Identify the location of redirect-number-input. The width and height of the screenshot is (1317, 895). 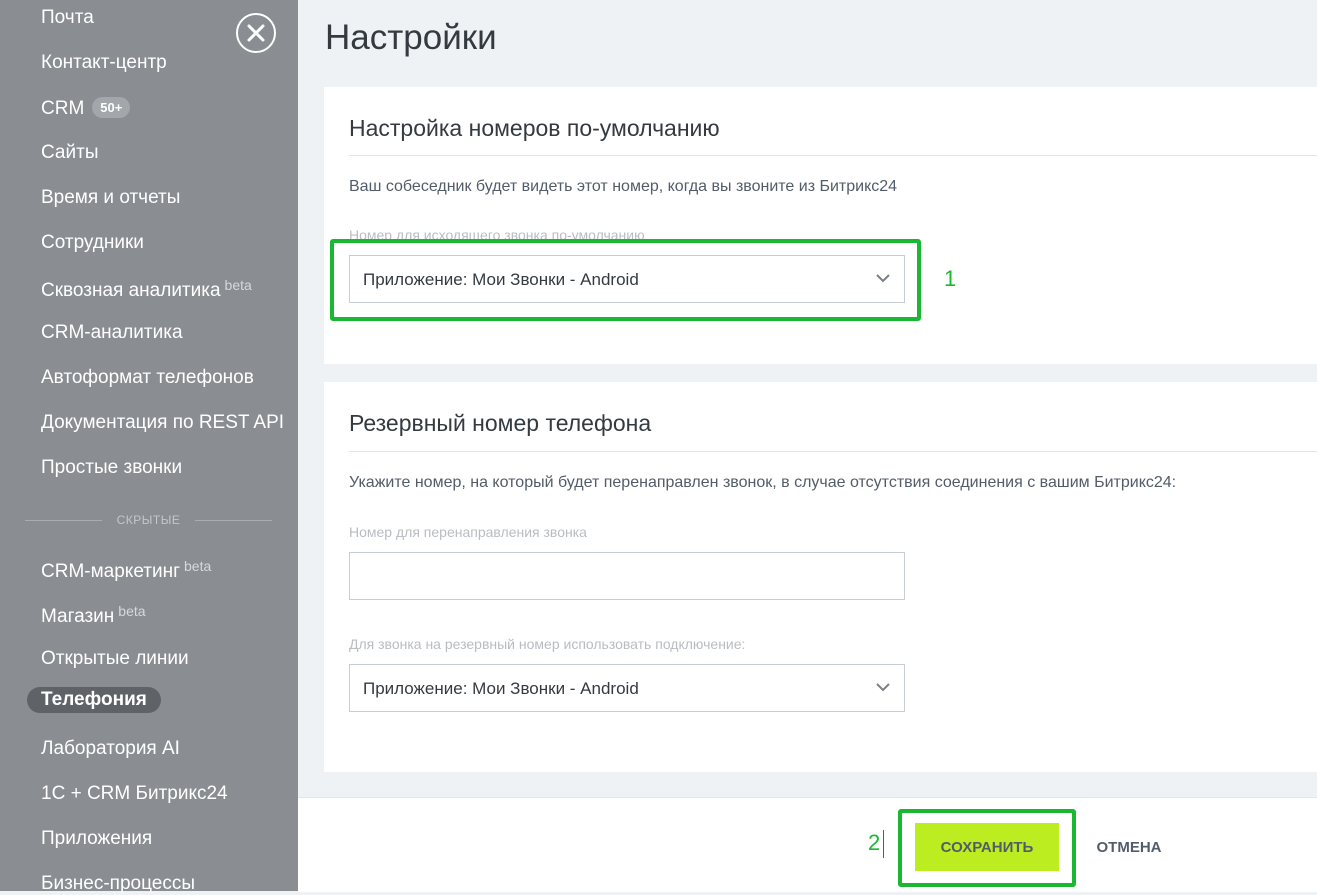
(627, 576).